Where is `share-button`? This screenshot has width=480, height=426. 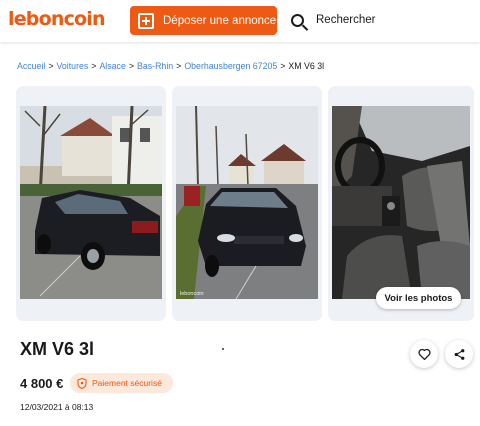 share-button is located at coordinates (459, 354).